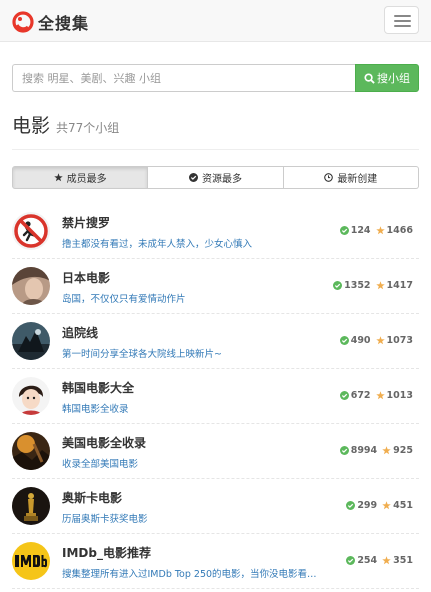  I want to click on search-icon, so click(369, 78).